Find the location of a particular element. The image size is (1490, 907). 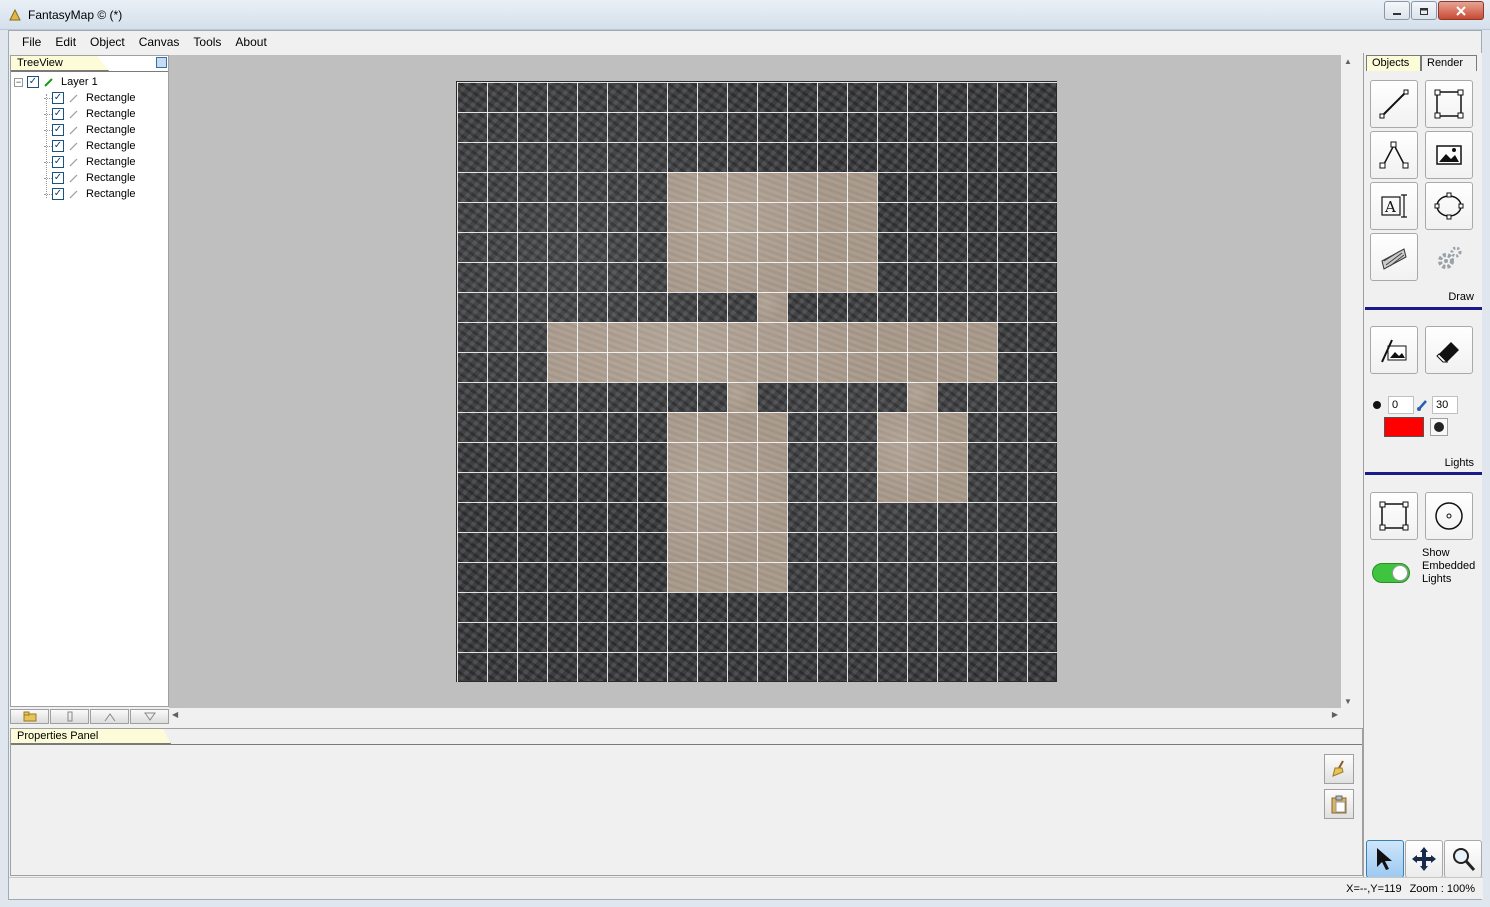

show-embedded-lights-label: Show Embedded Lights is located at coordinates (1449, 566).